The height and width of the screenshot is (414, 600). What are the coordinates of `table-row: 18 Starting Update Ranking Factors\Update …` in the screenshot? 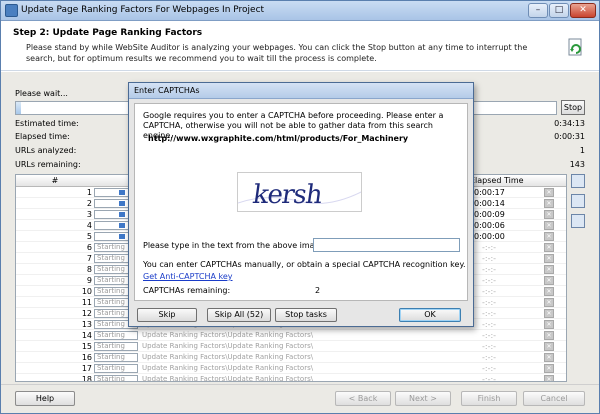 It's located at (291, 378).